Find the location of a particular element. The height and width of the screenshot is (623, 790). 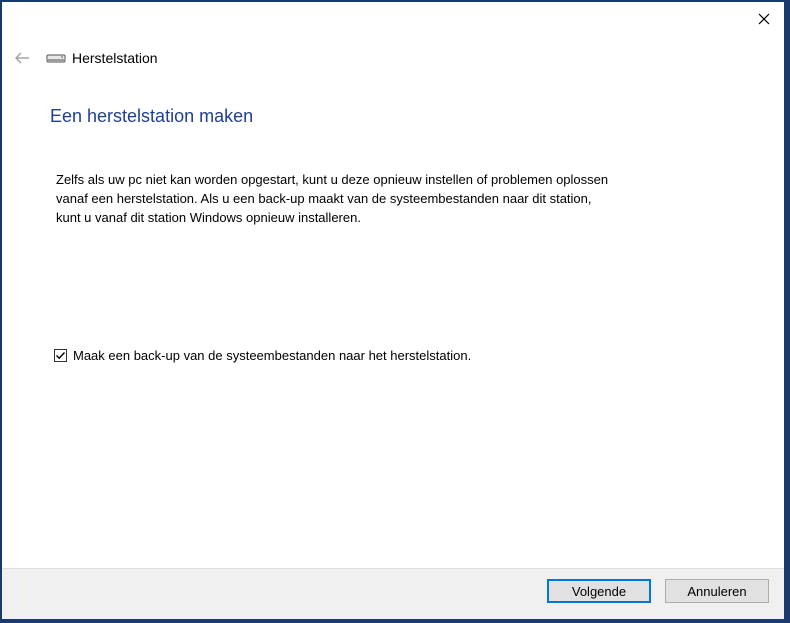

backup-system-files-checkbox is located at coordinates (60, 355).